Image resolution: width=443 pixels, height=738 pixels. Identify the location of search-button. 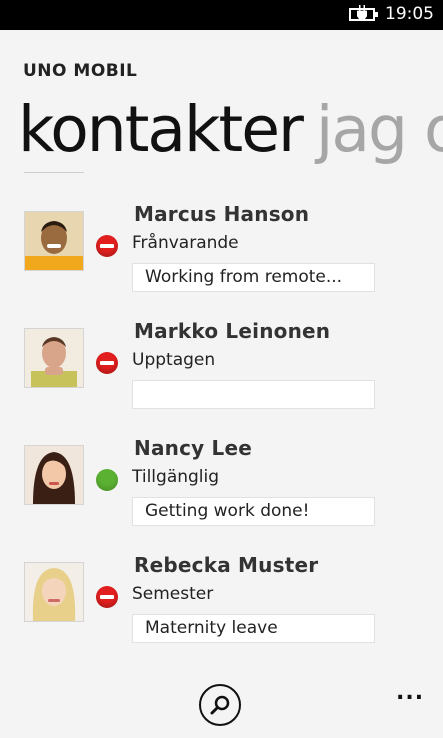
(220, 705).